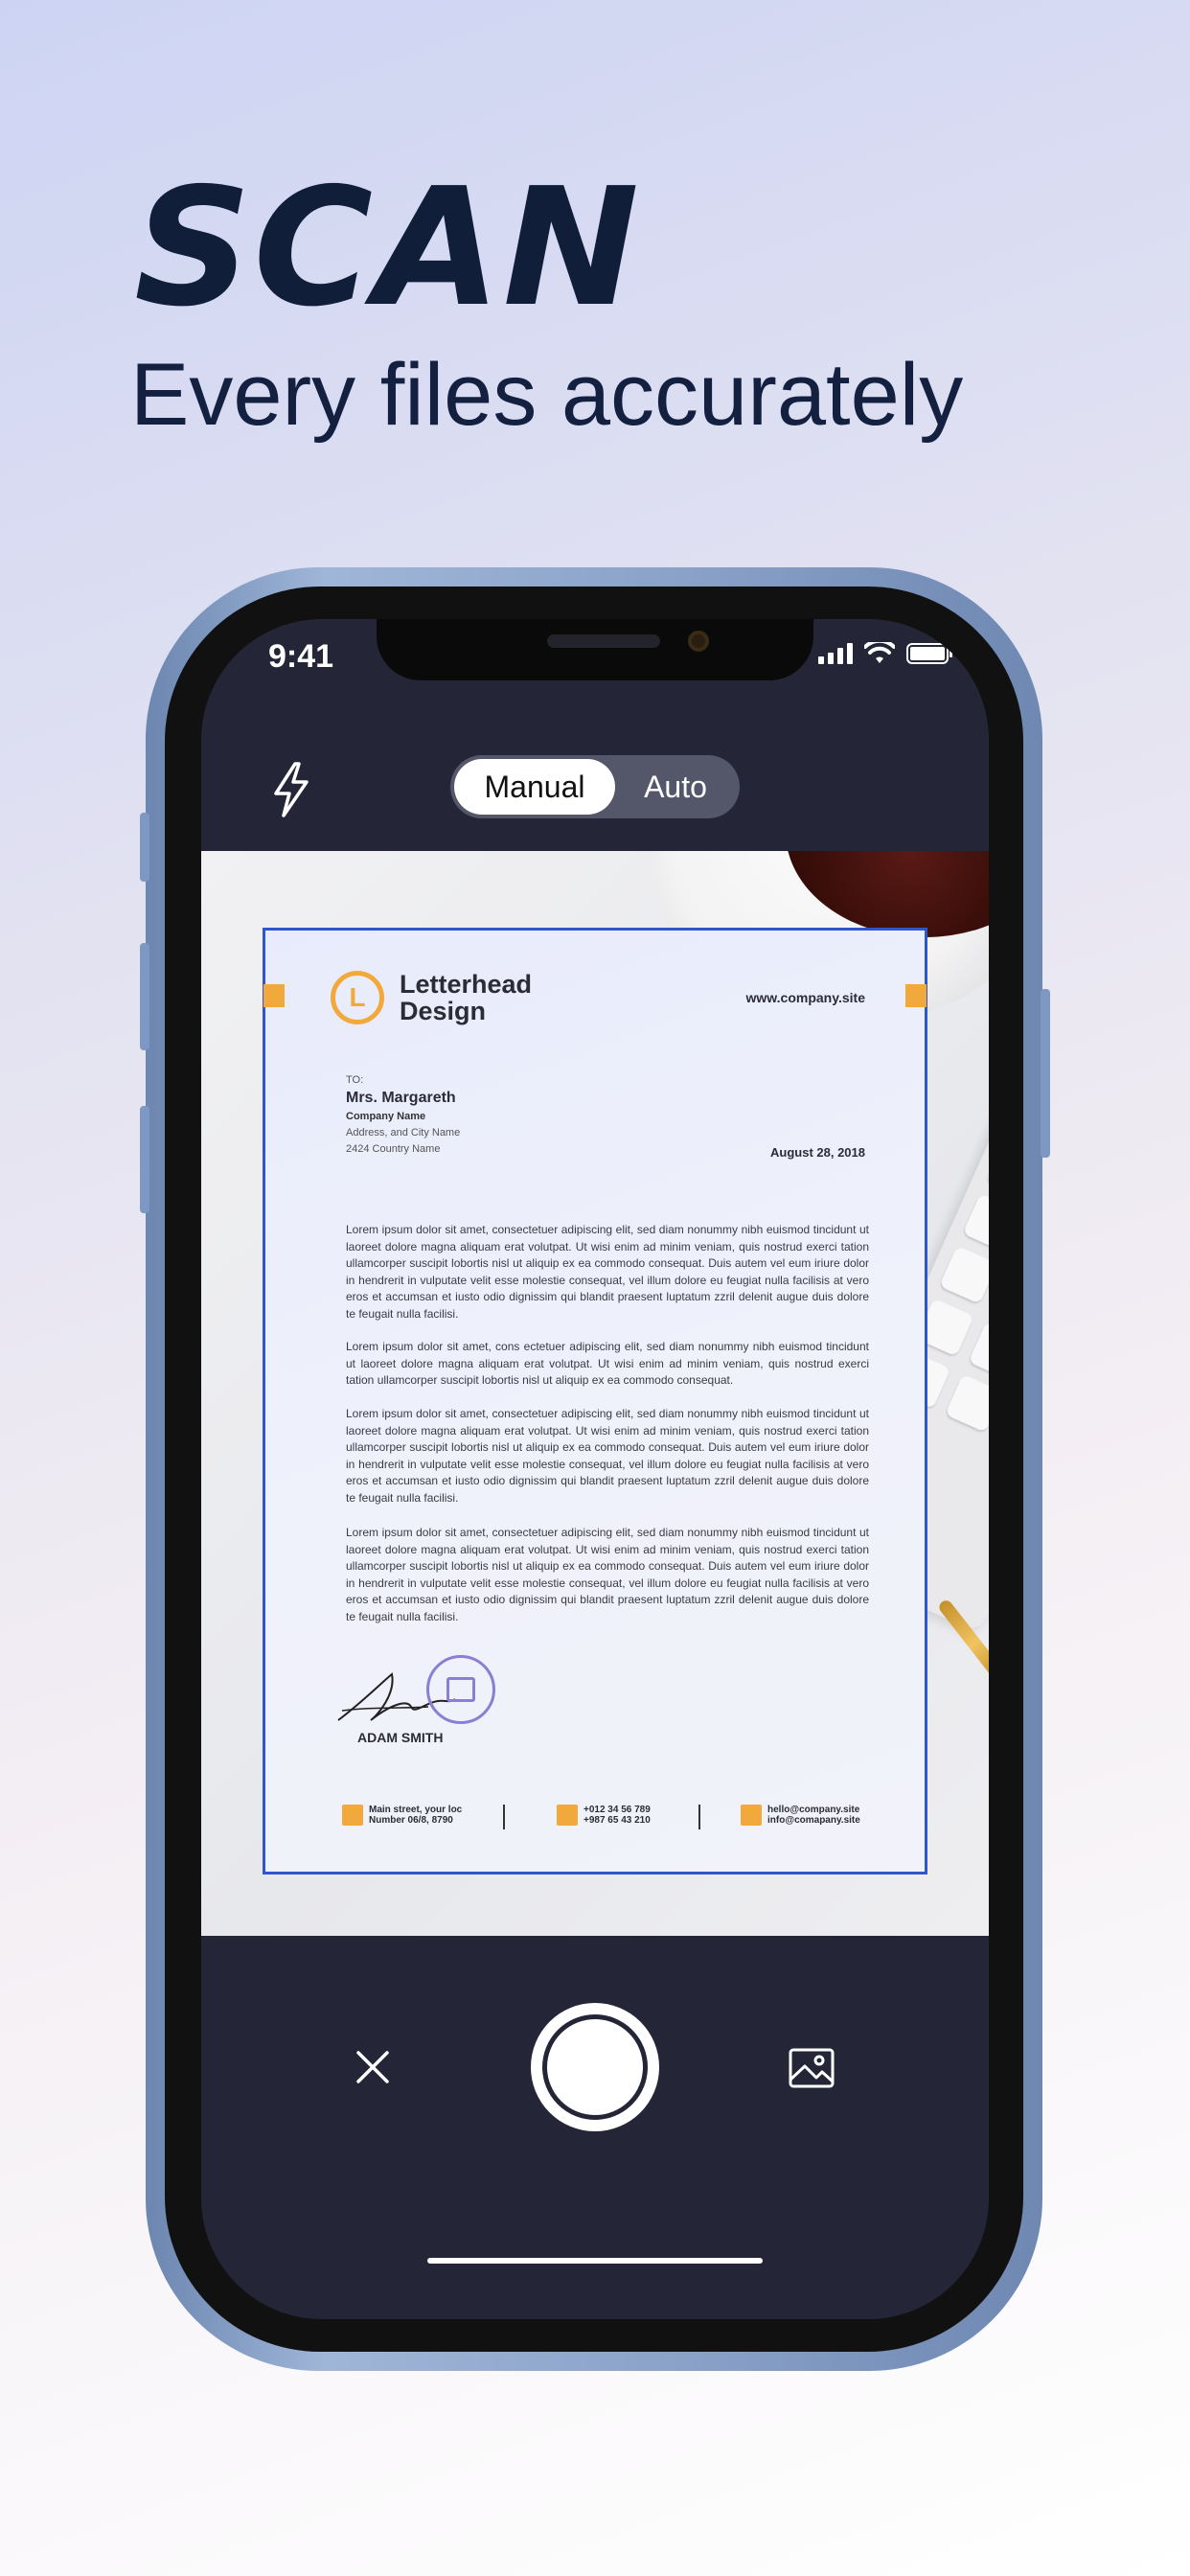 This screenshot has height=2576, width=1190. What do you see at coordinates (880, 652) in the screenshot?
I see `wifi-icon` at bounding box center [880, 652].